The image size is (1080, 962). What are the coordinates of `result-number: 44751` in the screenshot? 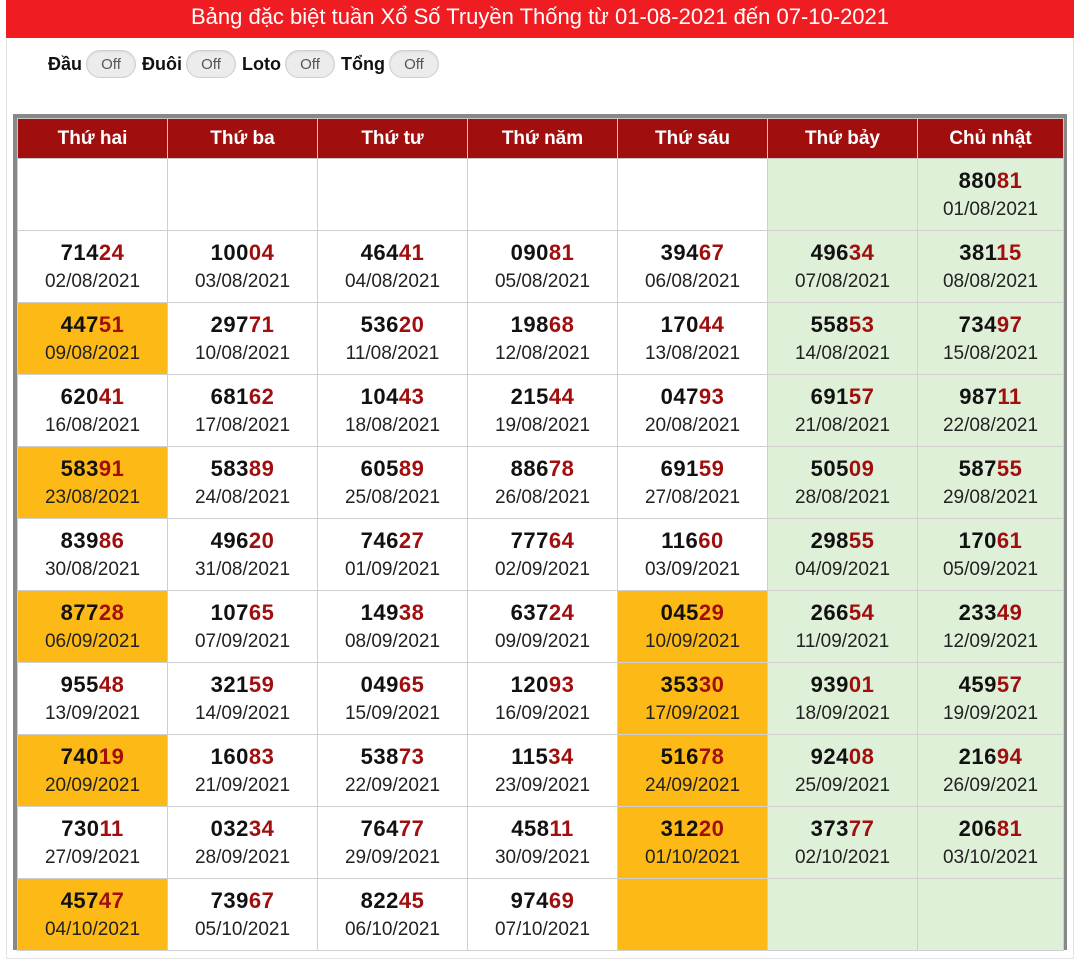 It's located at (92, 325).